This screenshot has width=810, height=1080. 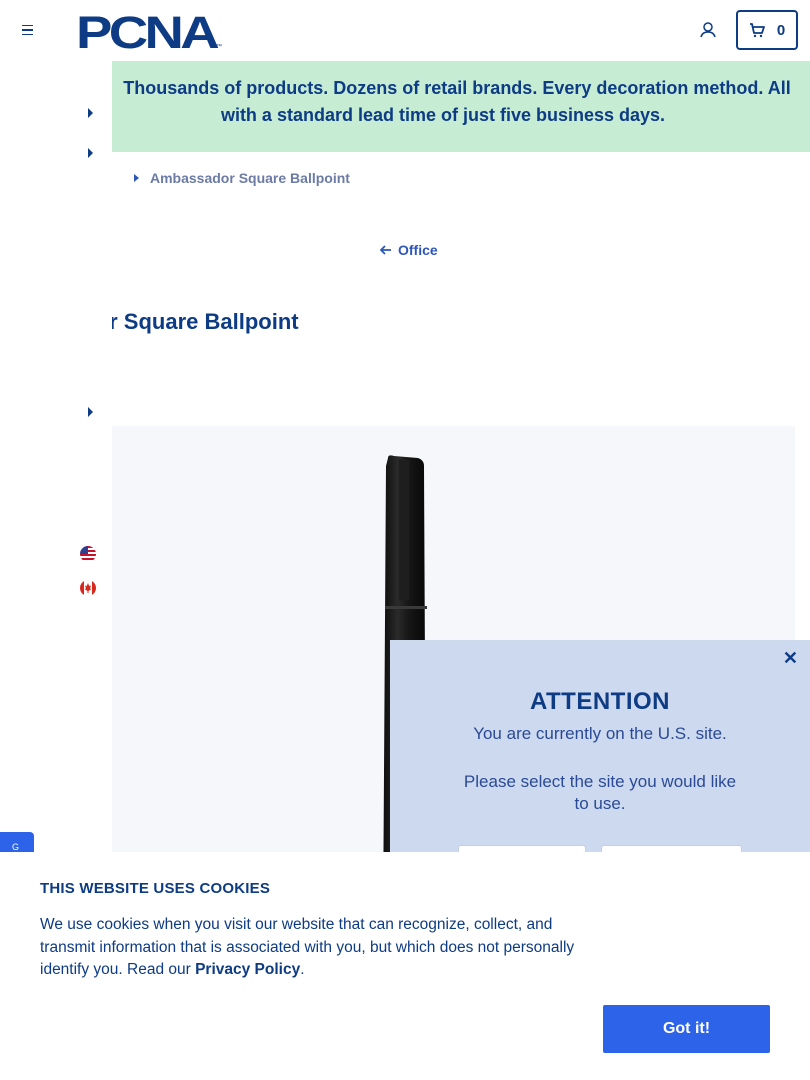 I want to click on cart-button: 0, so click(x=767, y=30).